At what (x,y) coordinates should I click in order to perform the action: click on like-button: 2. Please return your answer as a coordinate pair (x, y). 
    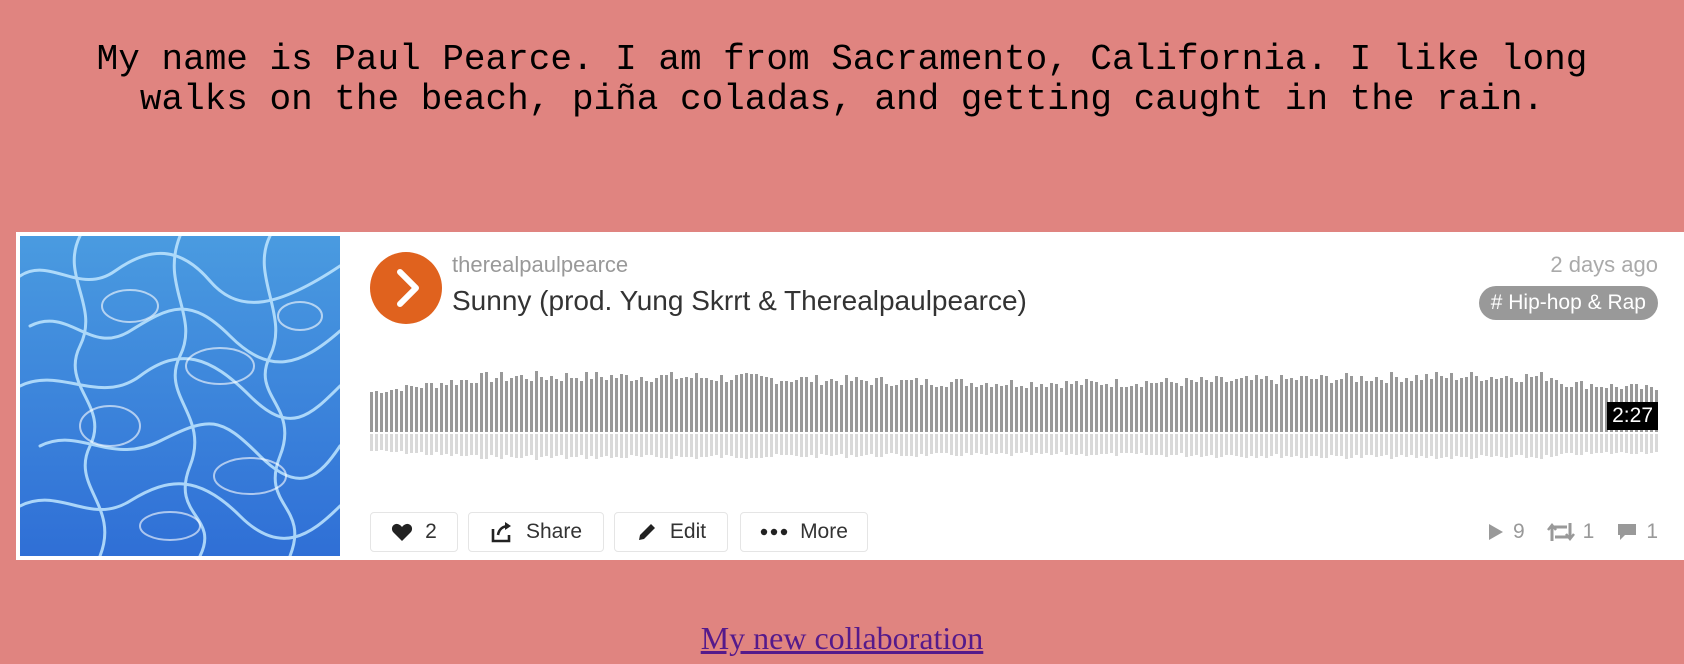
    Looking at the image, I should click on (414, 532).